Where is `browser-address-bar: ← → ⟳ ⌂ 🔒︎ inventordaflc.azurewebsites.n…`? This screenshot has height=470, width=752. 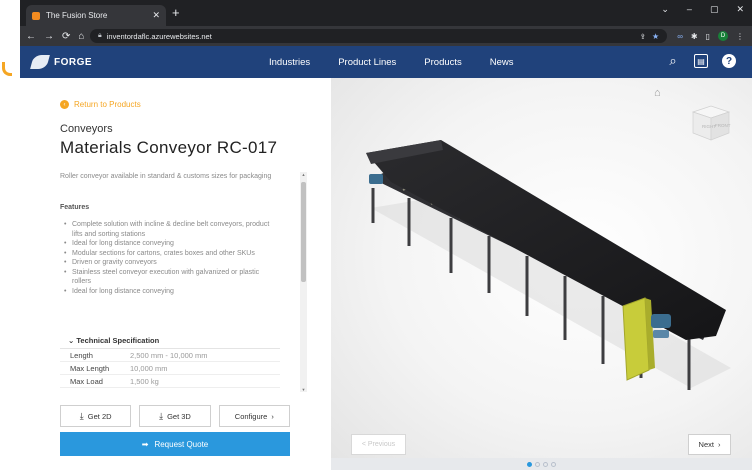
browser-address-bar: ← → ⟳ ⌂ 🔒︎ inventordaflc.azurewebsites.n… is located at coordinates (386, 36).